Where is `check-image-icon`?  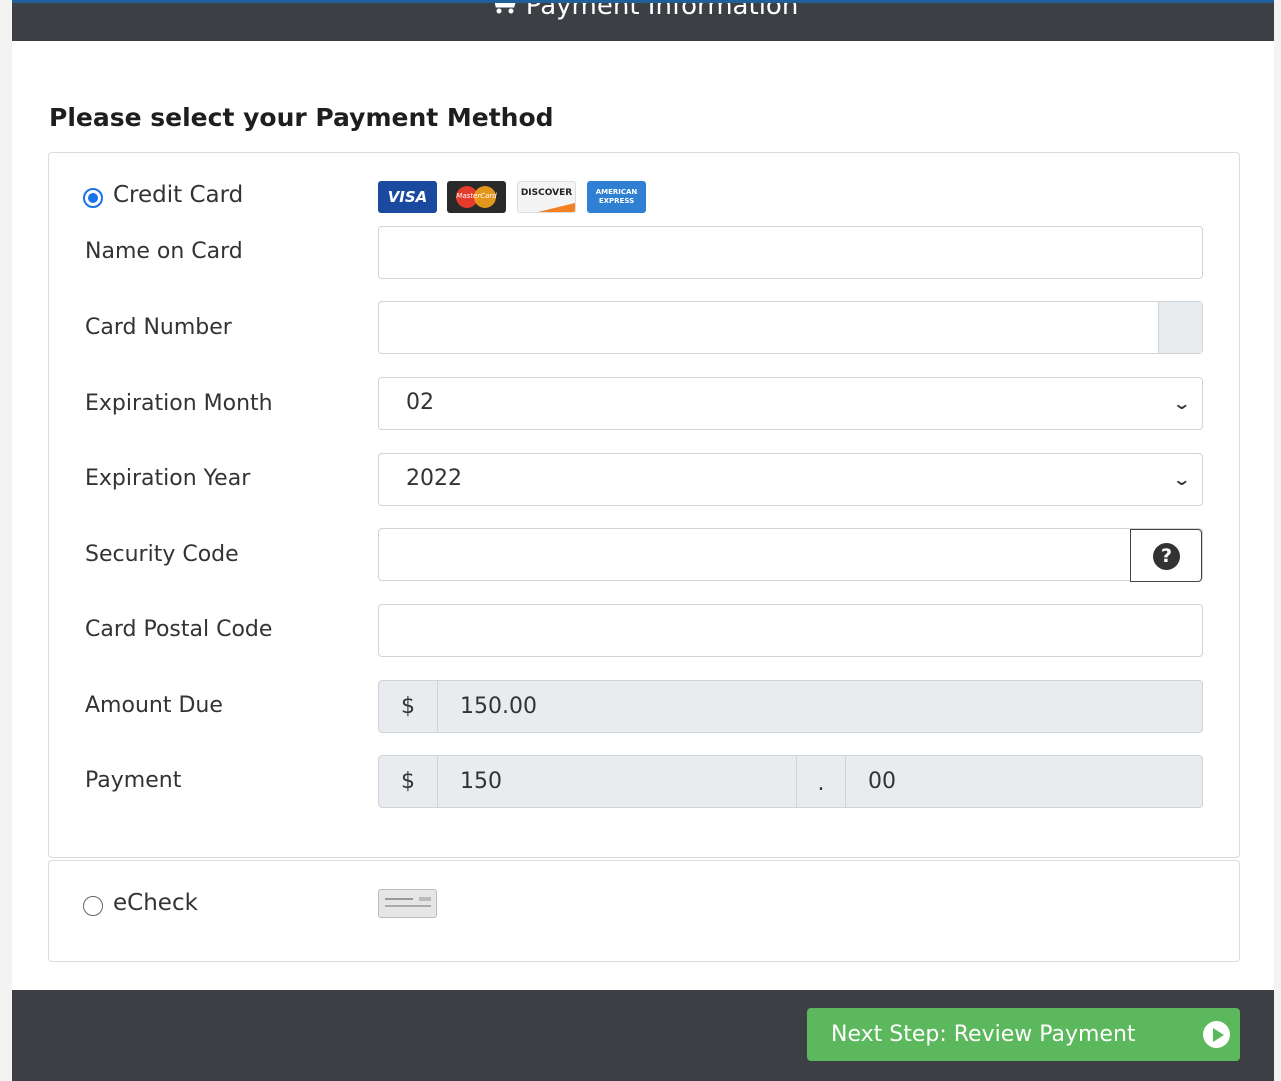 check-image-icon is located at coordinates (407, 903).